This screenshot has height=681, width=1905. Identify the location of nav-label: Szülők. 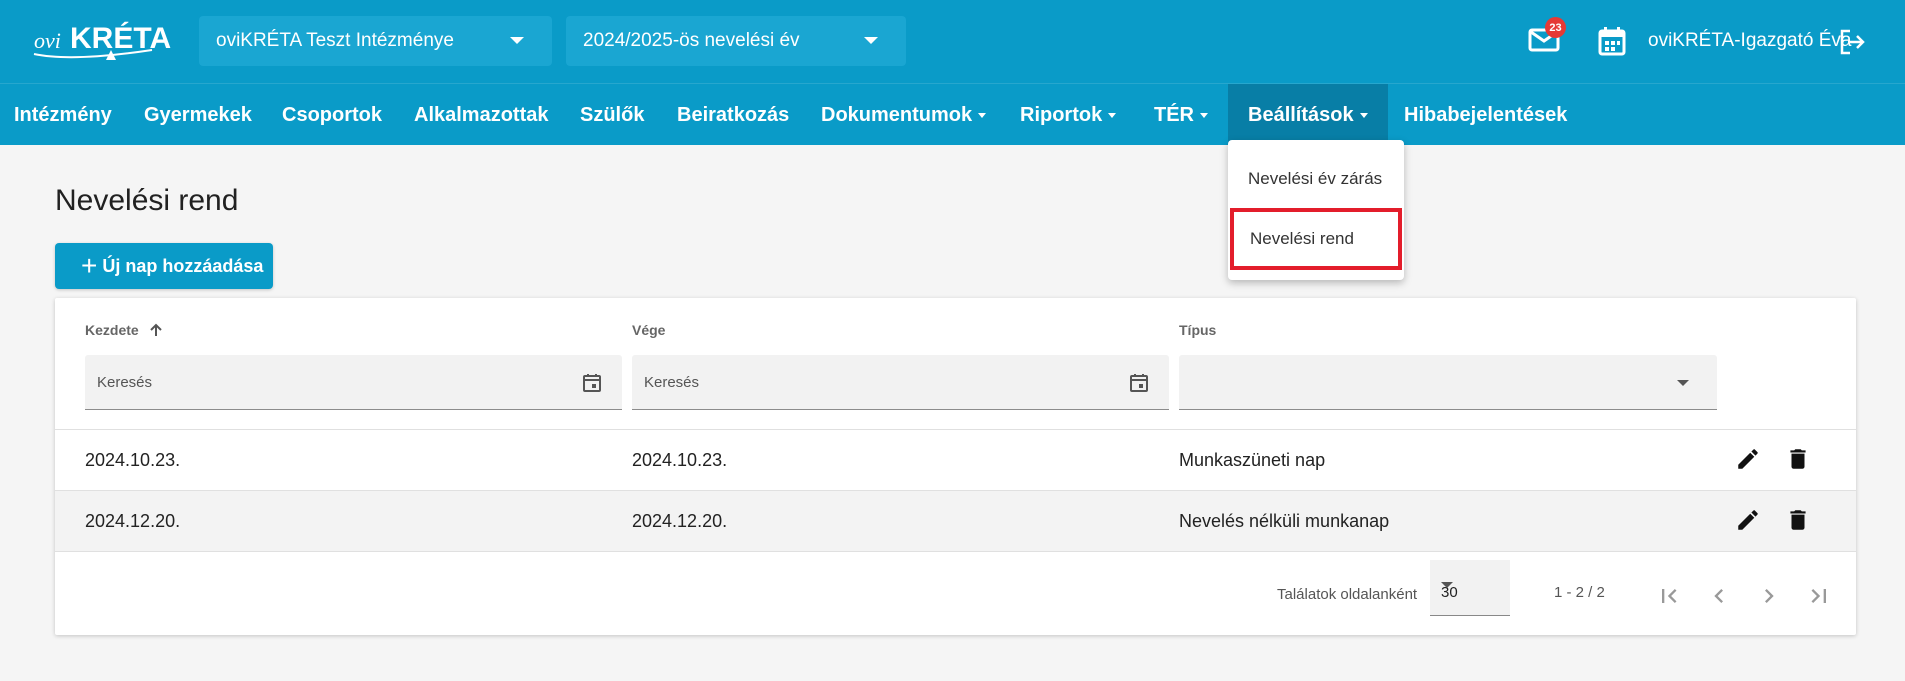
(612, 114).